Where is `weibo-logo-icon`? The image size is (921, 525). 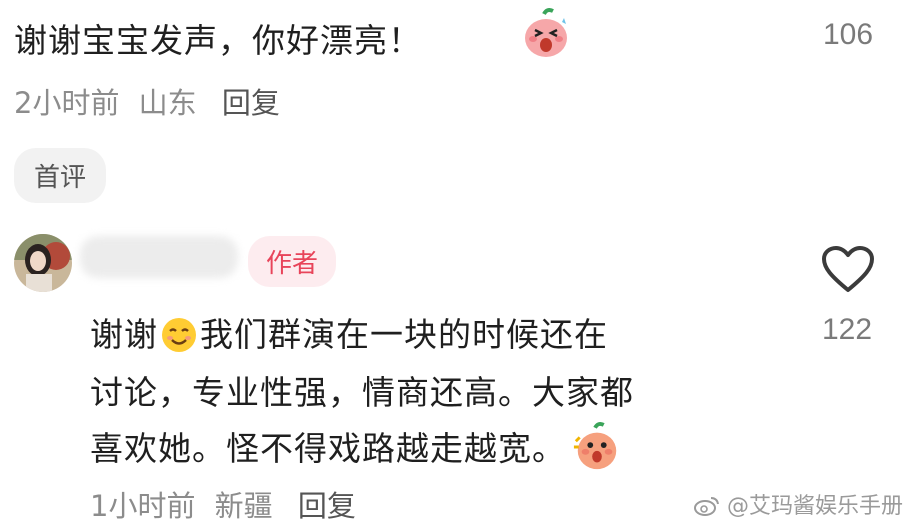 weibo-logo-icon is located at coordinates (707, 509).